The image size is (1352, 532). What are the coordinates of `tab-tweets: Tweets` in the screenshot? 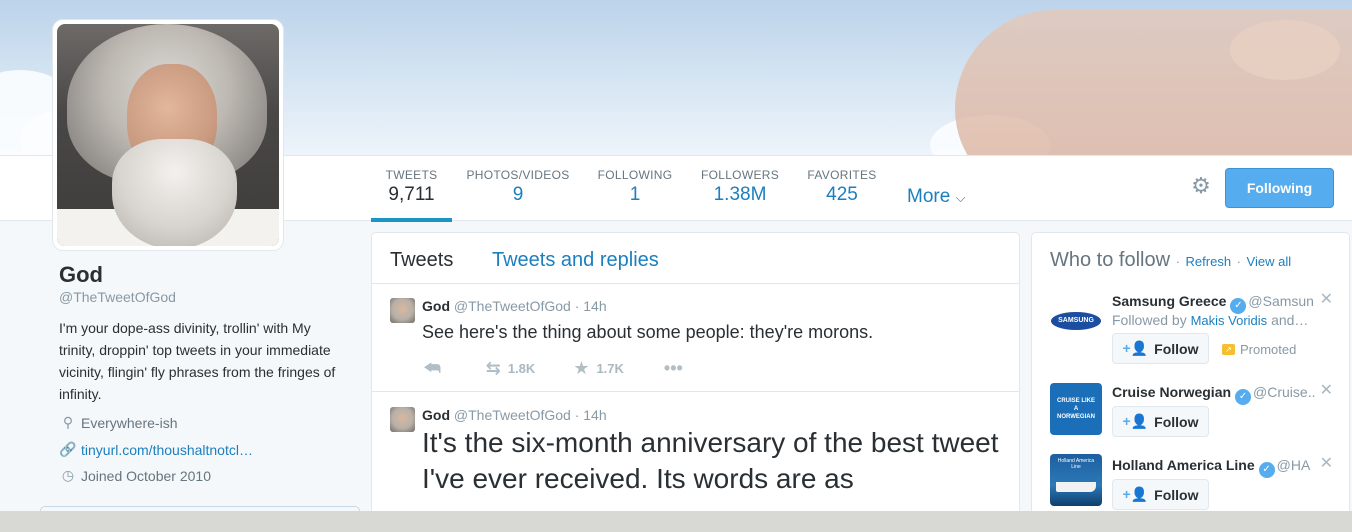 It's located at (421, 260).